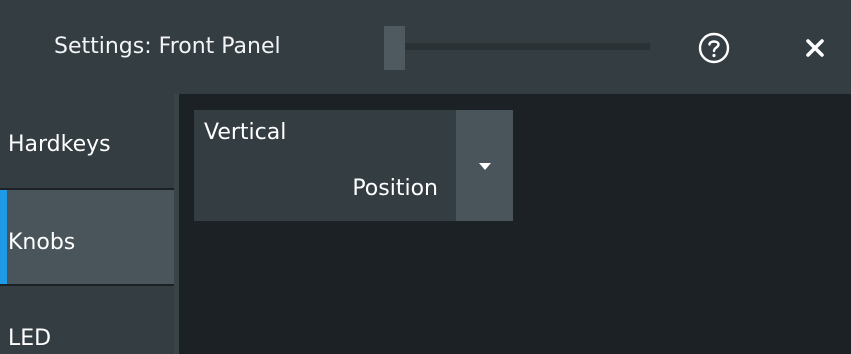 The width and height of the screenshot is (851, 354). I want to click on help-button, so click(714, 48).